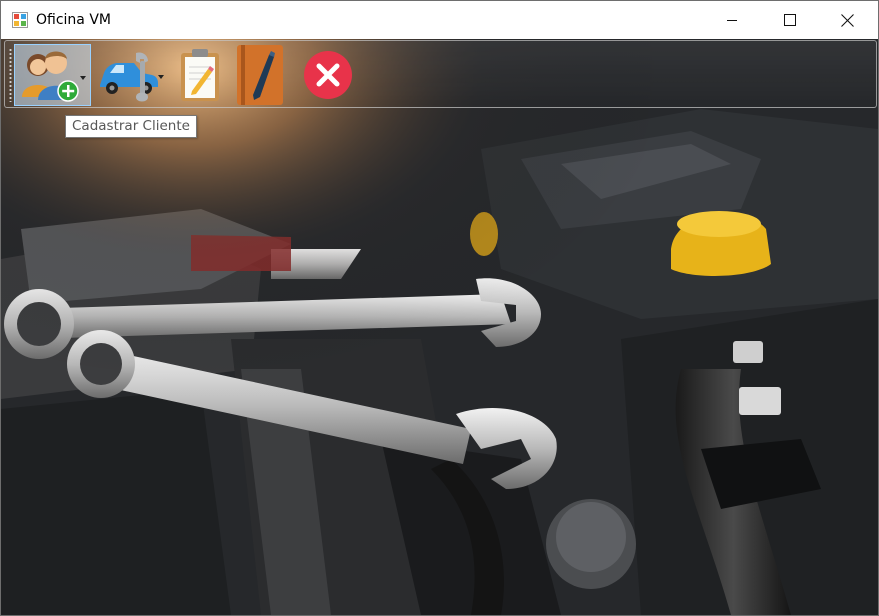 This screenshot has width=879, height=616. I want to click on exit-button, so click(328, 75).